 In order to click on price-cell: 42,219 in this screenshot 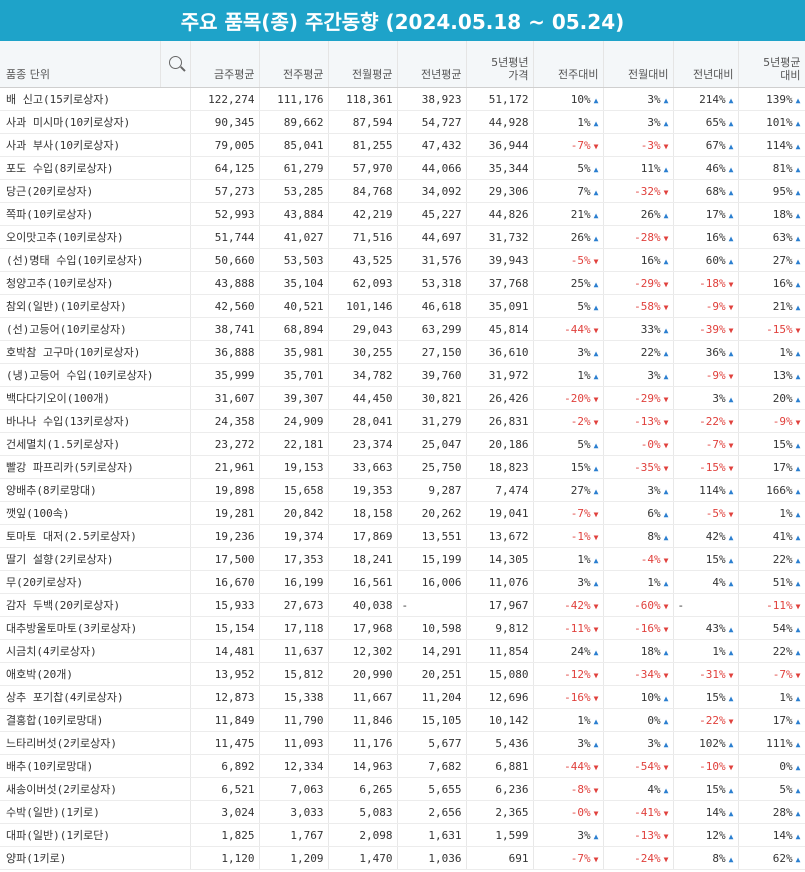, I will do `click(363, 214)`.